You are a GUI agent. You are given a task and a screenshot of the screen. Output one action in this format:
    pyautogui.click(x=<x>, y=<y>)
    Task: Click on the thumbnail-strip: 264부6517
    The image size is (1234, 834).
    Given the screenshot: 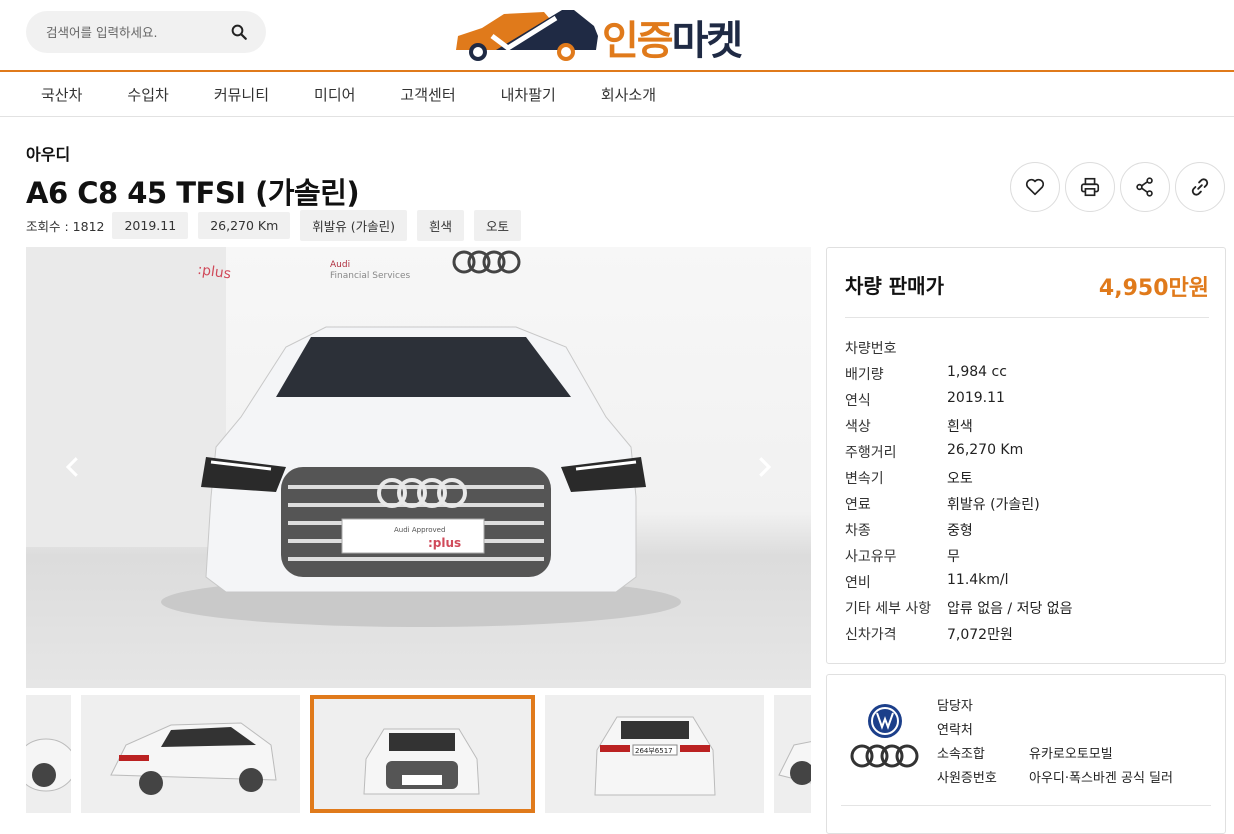 What is the action you would take?
    pyautogui.click(x=418, y=754)
    